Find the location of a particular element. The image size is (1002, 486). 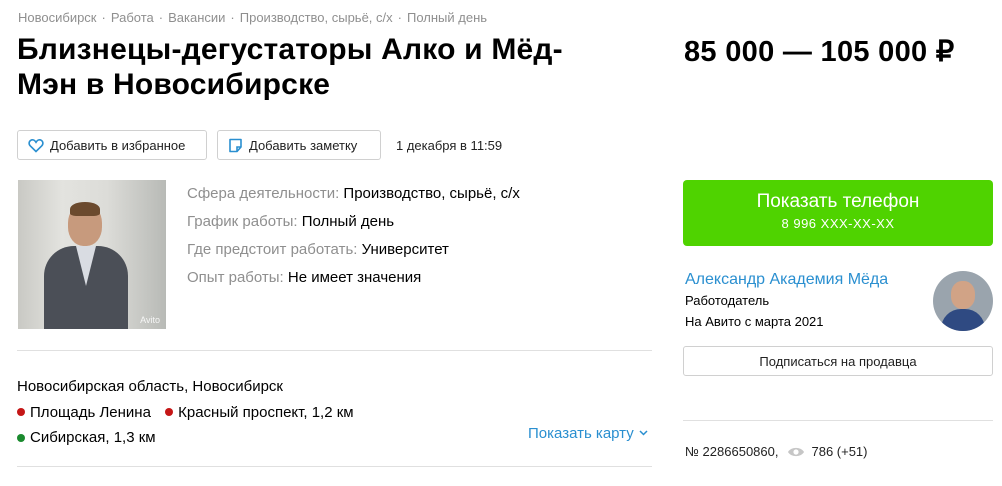

eye-icon is located at coordinates (796, 451).